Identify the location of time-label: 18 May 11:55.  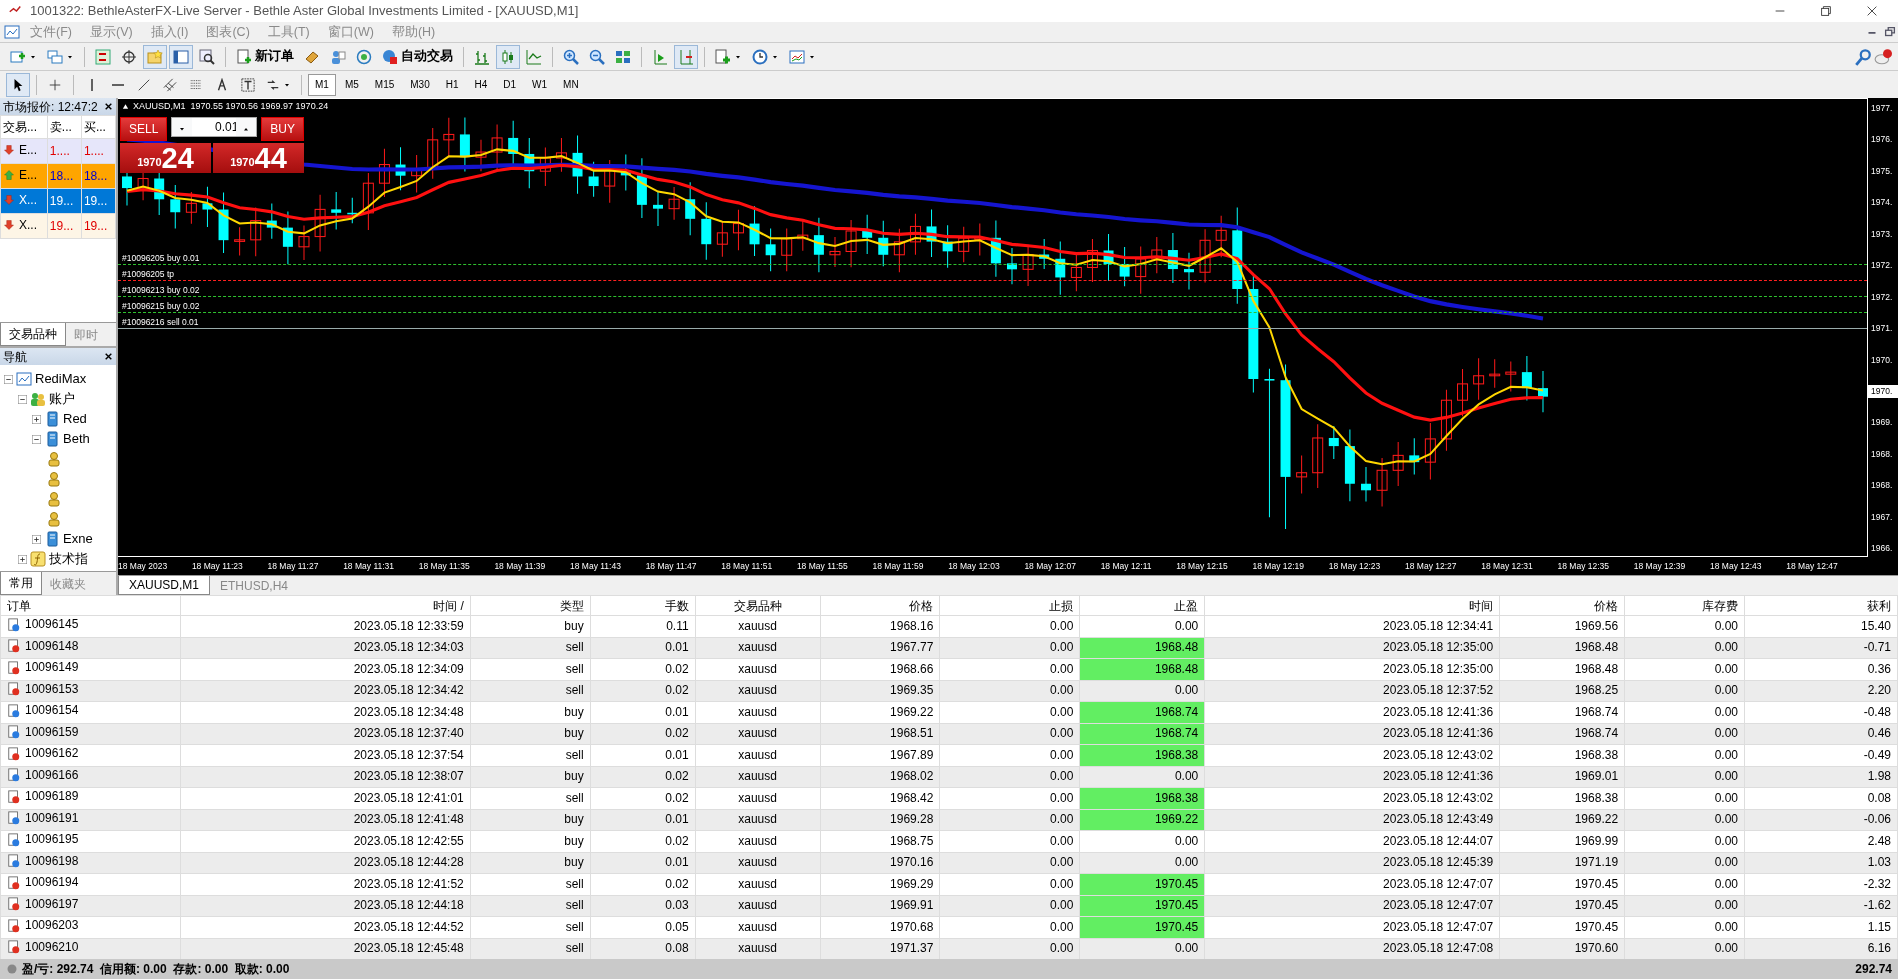
(822, 566).